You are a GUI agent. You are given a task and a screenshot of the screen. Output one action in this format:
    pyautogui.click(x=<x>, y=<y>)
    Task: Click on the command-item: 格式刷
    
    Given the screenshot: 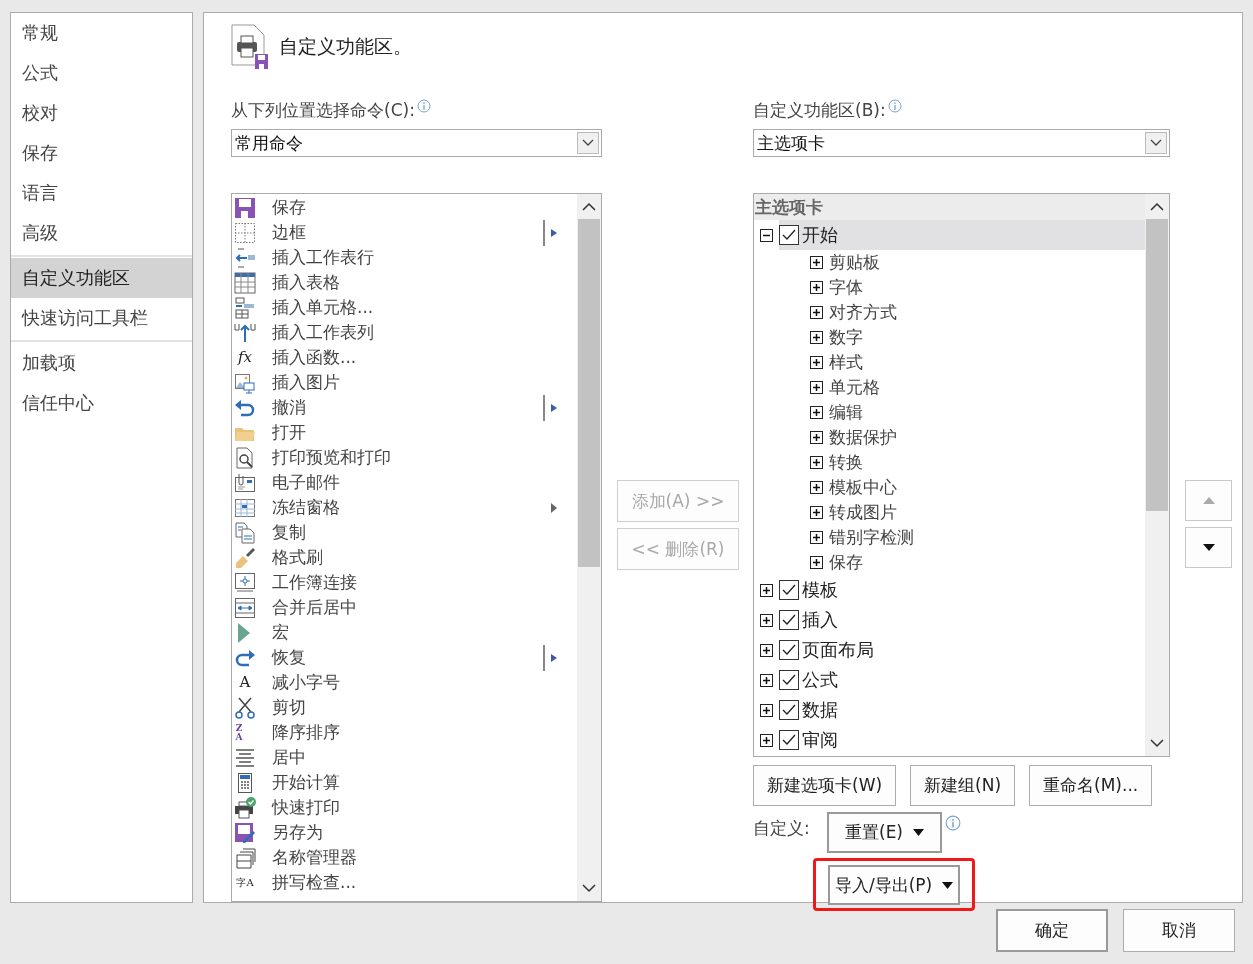 What is the action you would take?
    pyautogui.click(x=297, y=557)
    